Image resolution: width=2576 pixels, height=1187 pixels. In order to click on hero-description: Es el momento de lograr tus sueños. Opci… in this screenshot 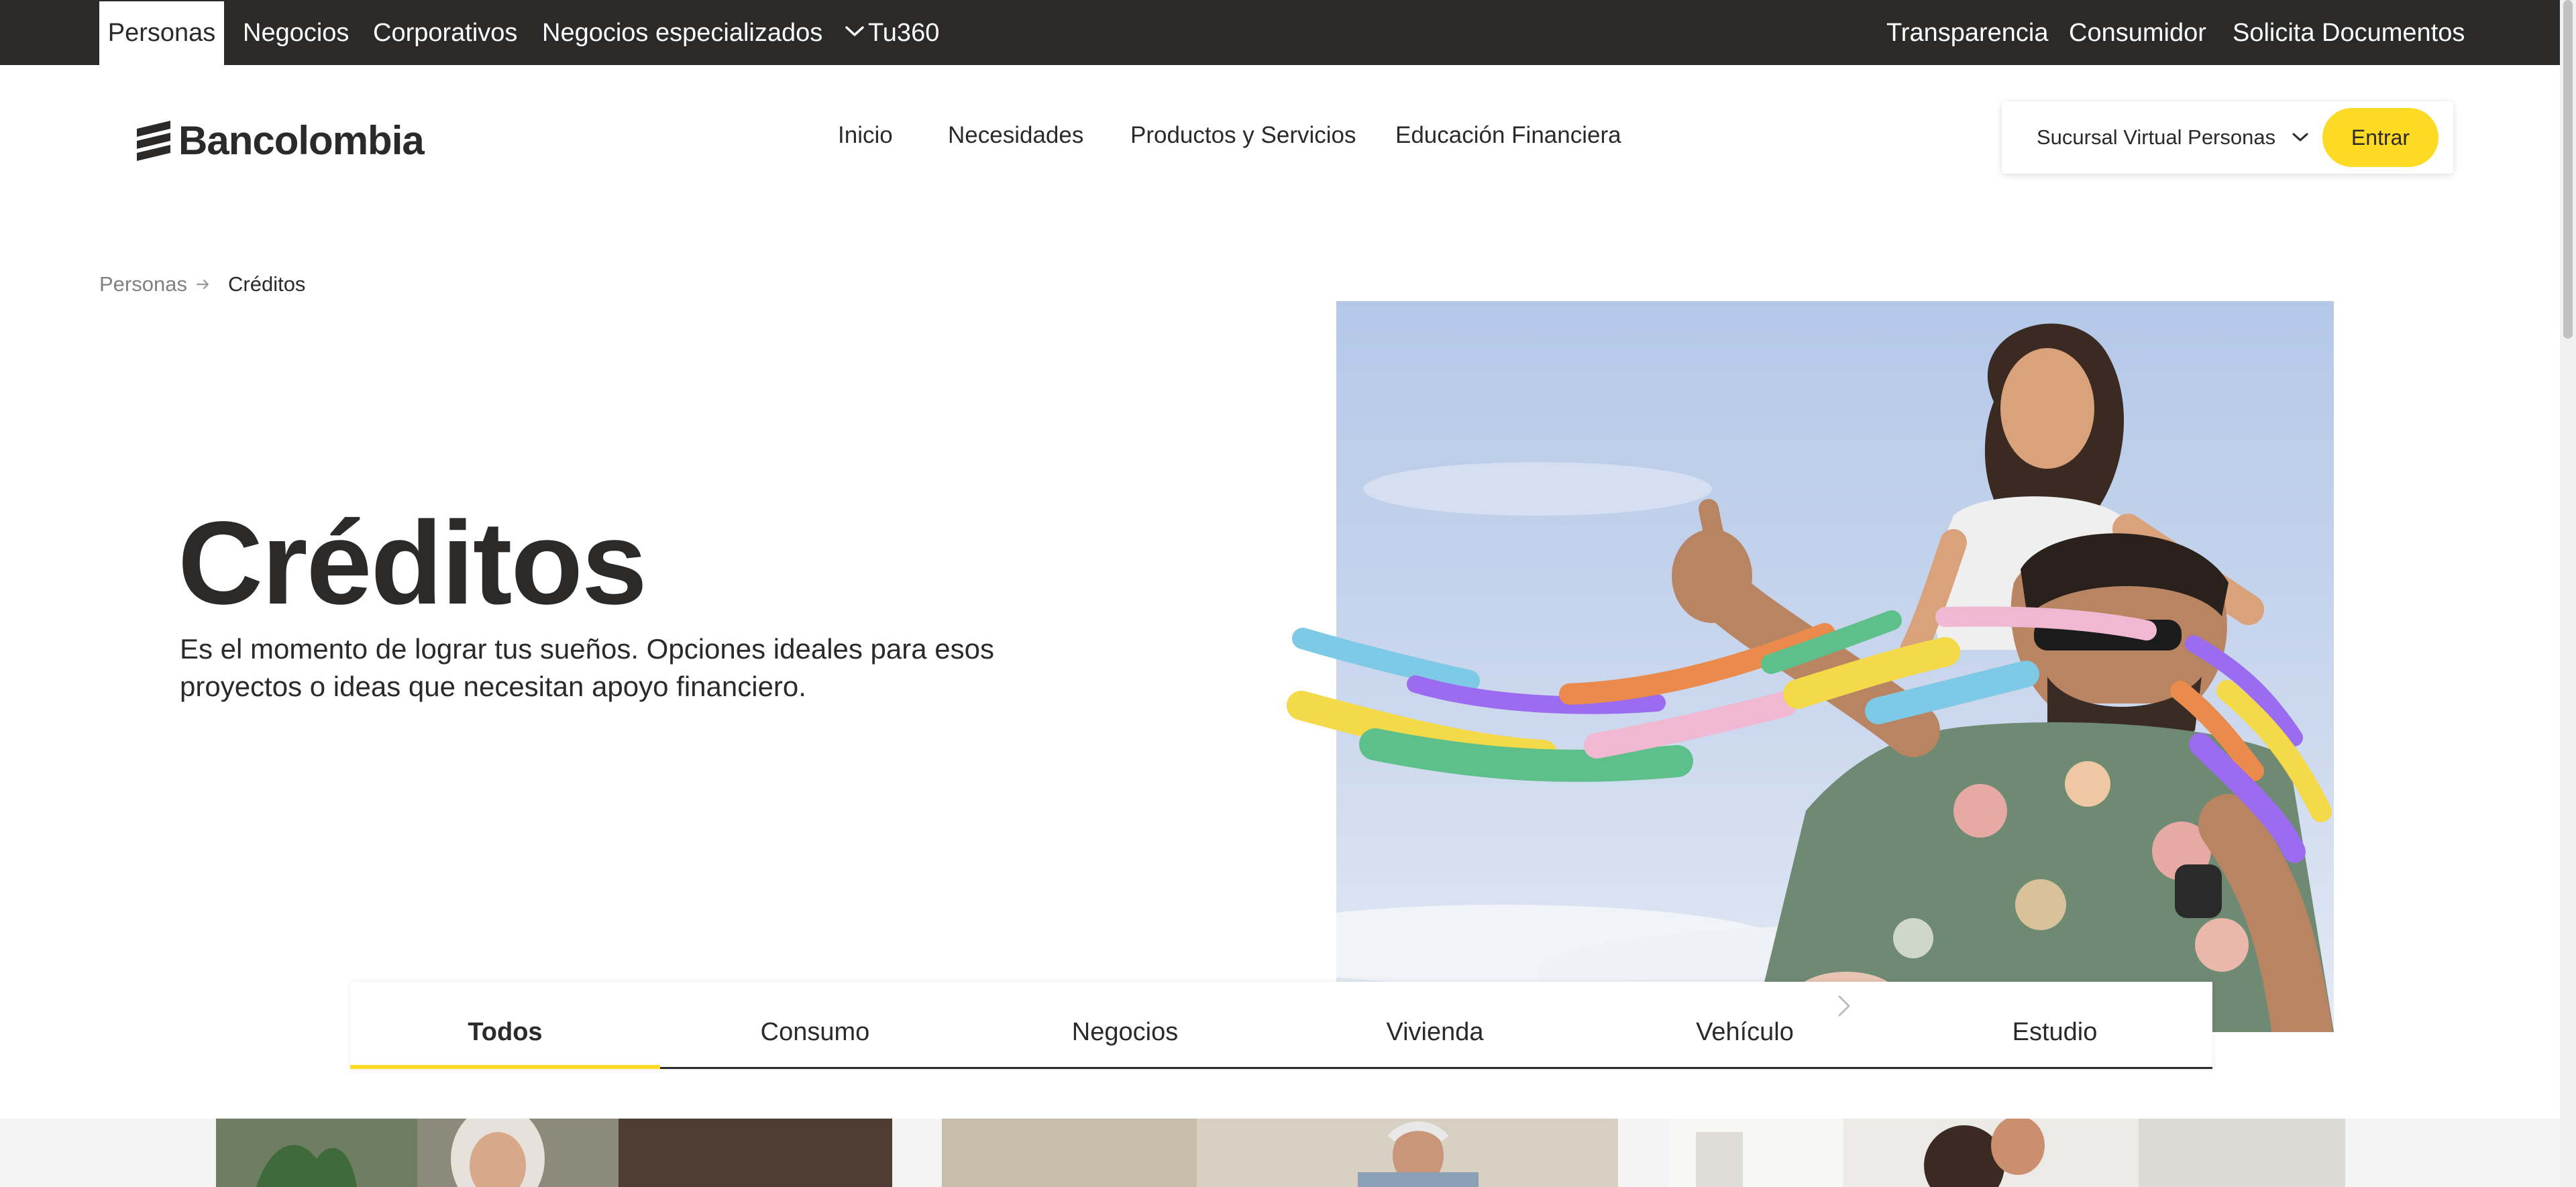, I will do `click(587, 668)`.